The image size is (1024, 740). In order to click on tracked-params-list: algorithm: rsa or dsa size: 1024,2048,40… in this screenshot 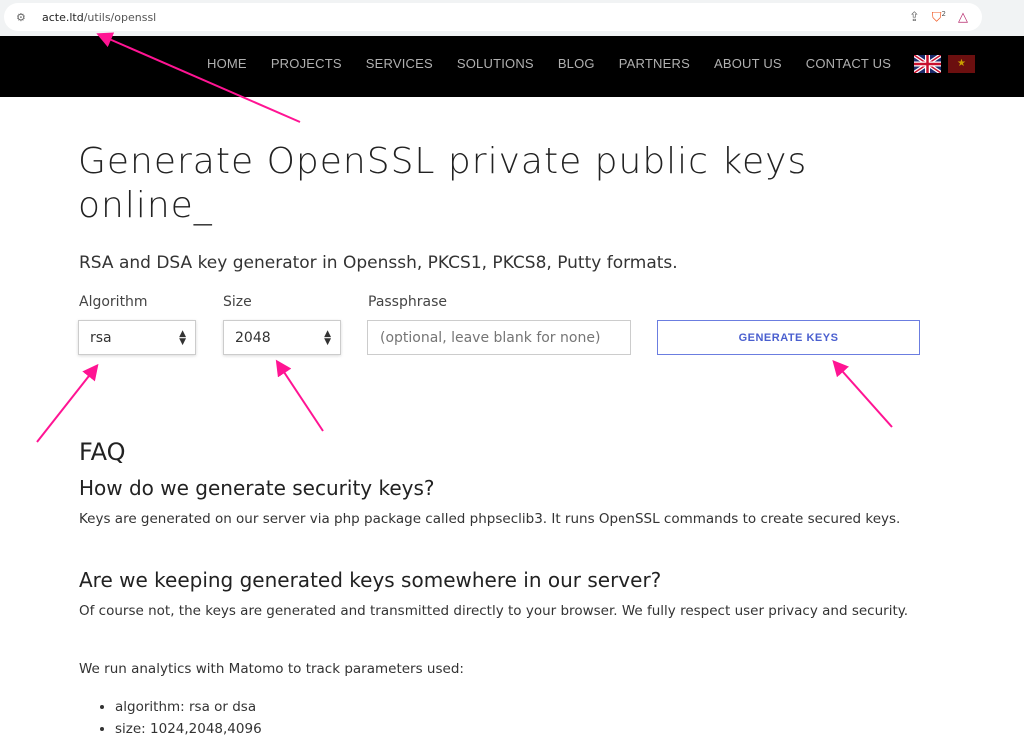, I will do `click(188, 718)`.